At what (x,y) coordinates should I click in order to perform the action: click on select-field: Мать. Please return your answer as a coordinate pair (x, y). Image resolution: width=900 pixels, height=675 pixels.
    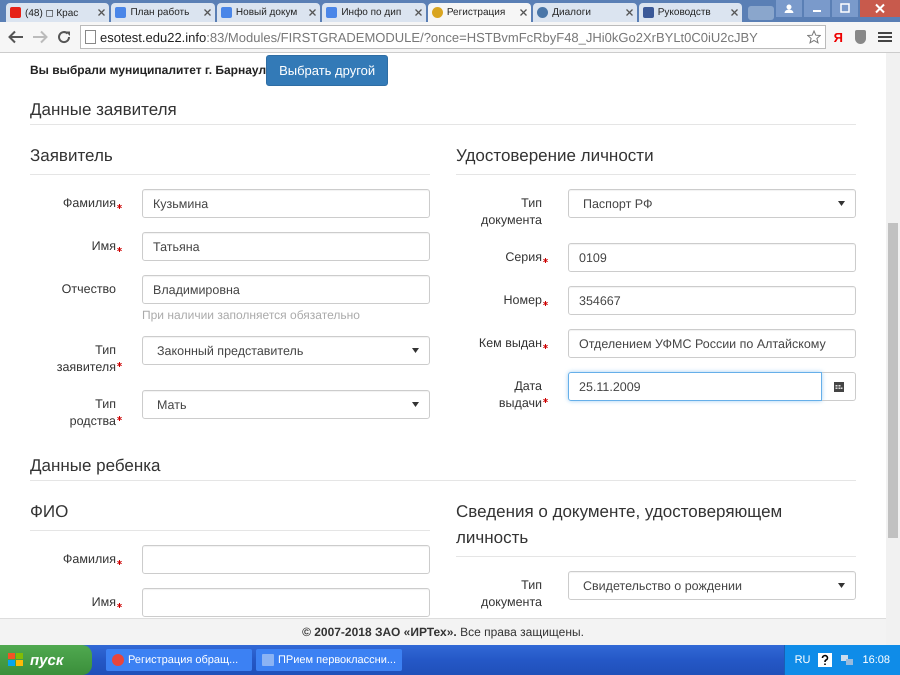
    Looking at the image, I should click on (286, 404).